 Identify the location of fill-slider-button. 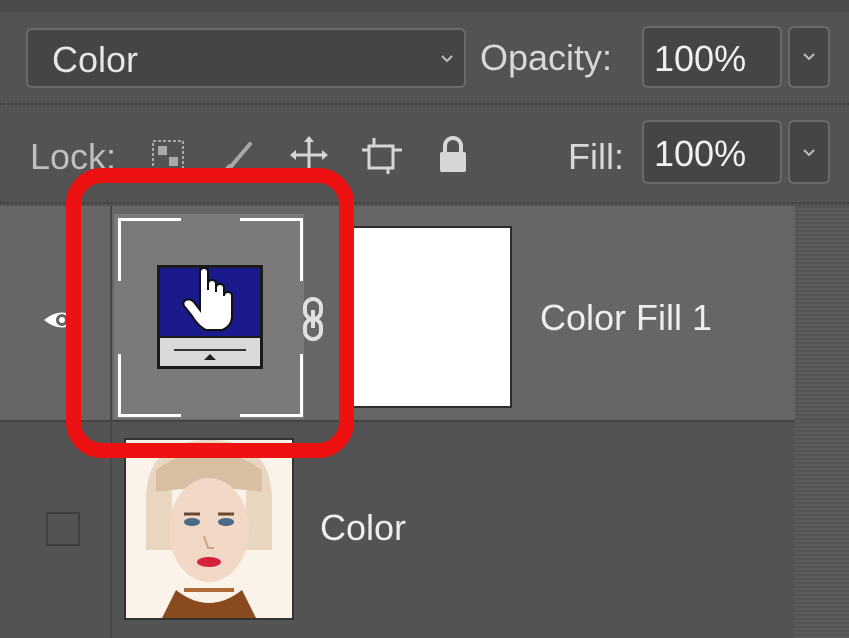
(809, 152).